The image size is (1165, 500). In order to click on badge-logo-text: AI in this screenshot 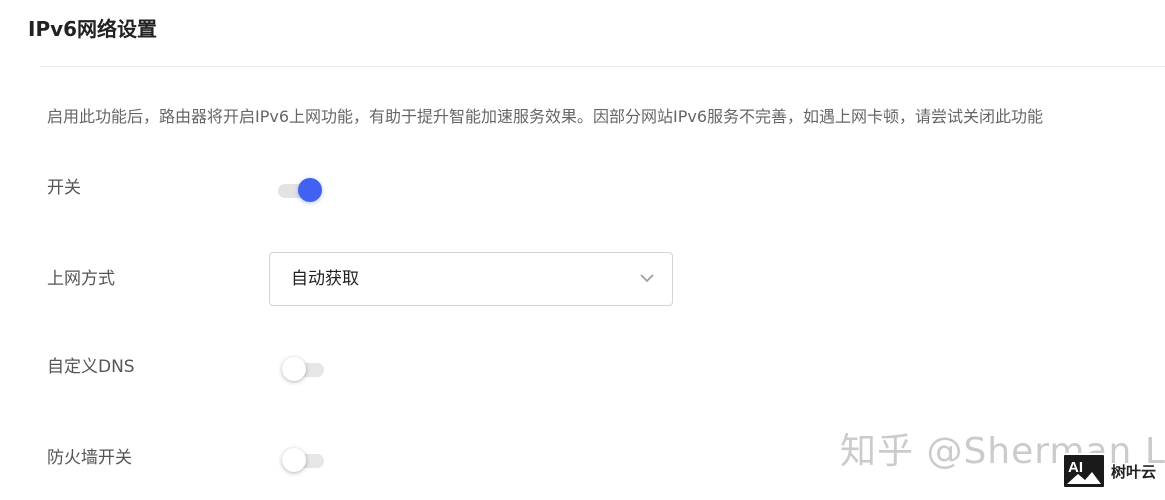, I will do `click(1075, 467)`.